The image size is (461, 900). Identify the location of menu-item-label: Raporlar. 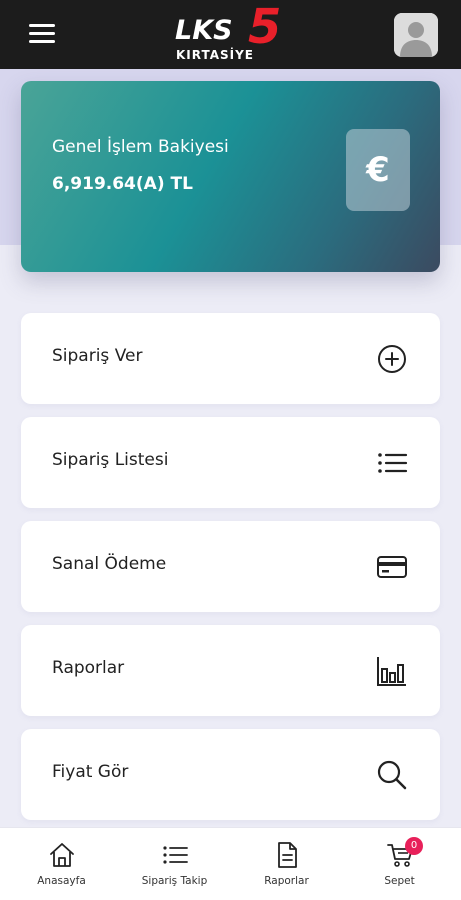
(88, 668).